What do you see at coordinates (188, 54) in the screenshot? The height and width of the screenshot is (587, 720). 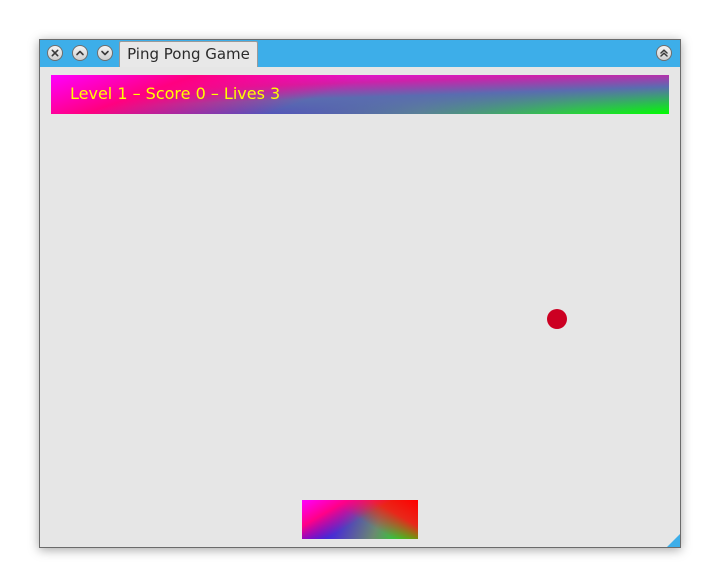 I see `window-title-tab: Ping Pong Game` at bounding box center [188, 54].